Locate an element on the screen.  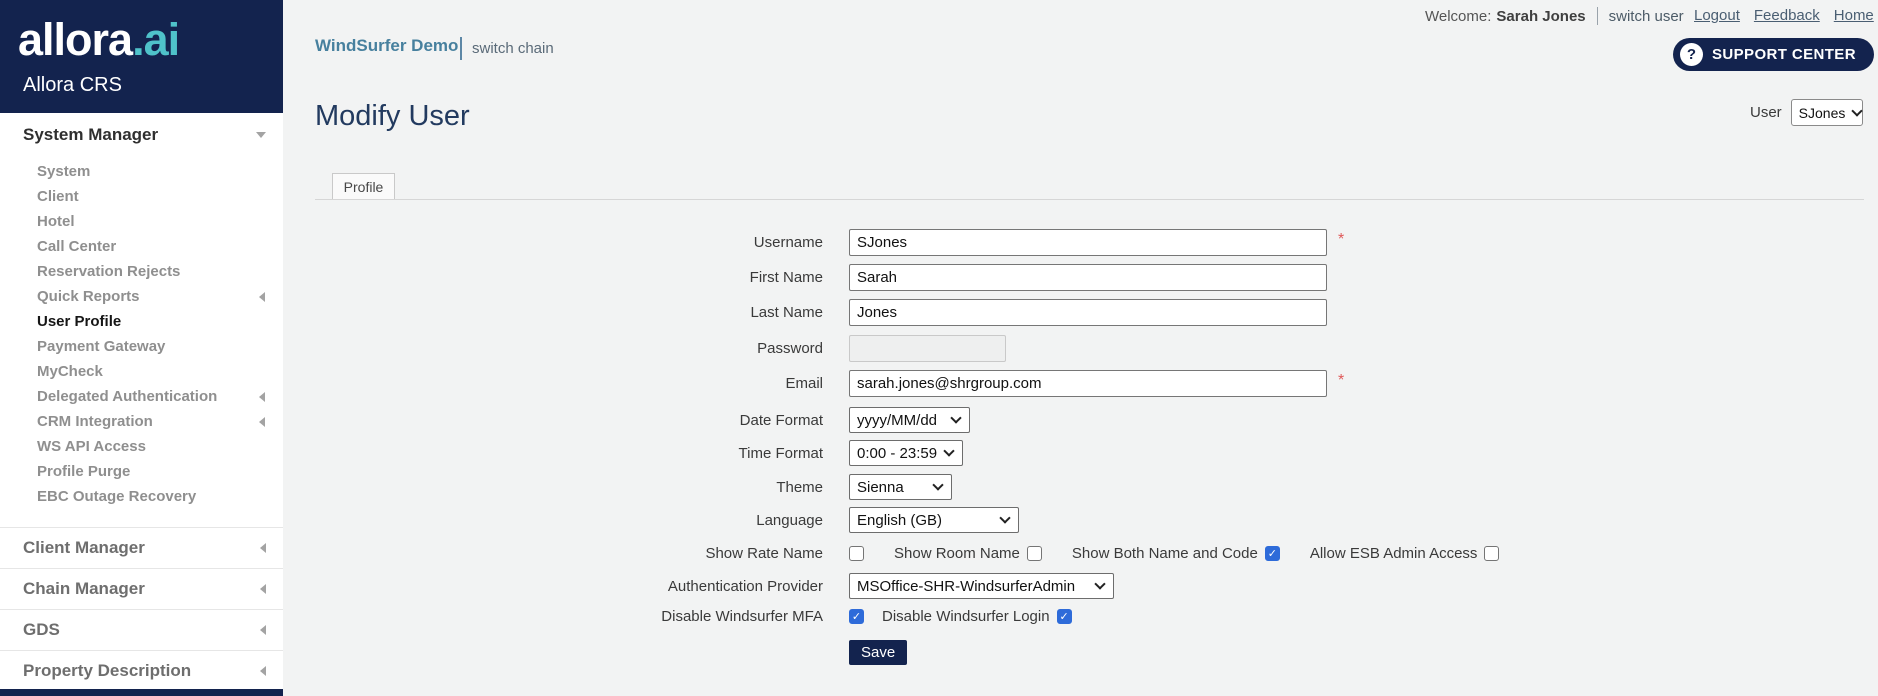
top-link-logout: Logout is located at coordinates (1717, 15).